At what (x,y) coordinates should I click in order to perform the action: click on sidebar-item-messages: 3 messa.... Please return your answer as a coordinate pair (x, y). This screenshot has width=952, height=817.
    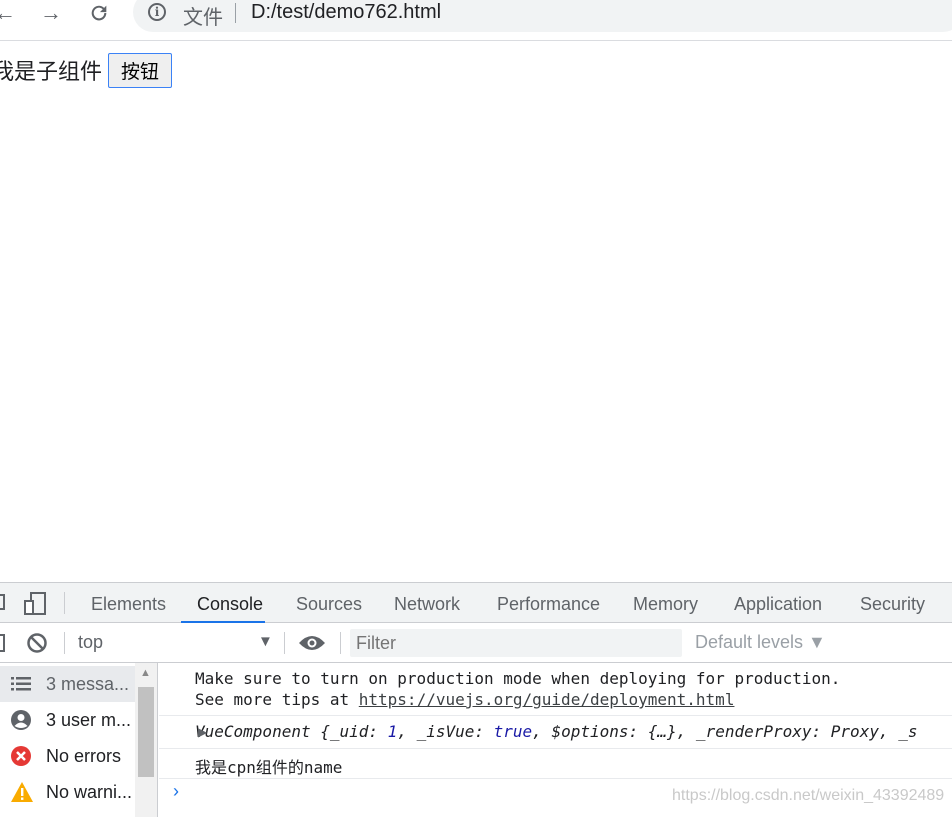
    Looking at the image, I should click on (67, 684).